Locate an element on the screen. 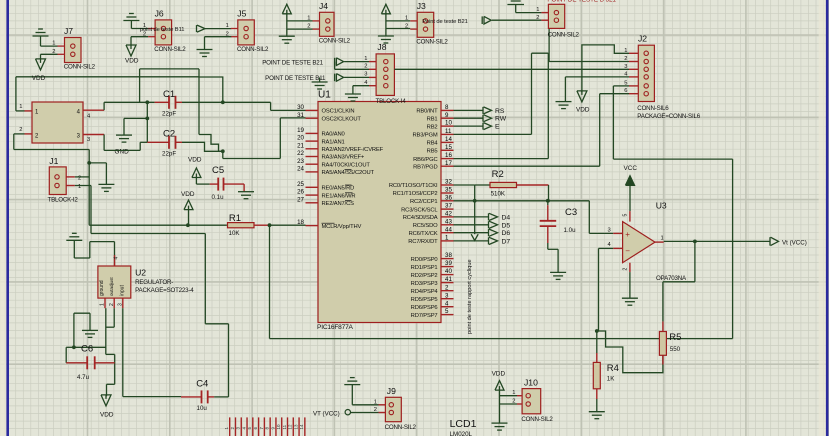 The image size is (829, 436). svg-text: RC4/SDI/SDA is located at coordinates (420, 218).